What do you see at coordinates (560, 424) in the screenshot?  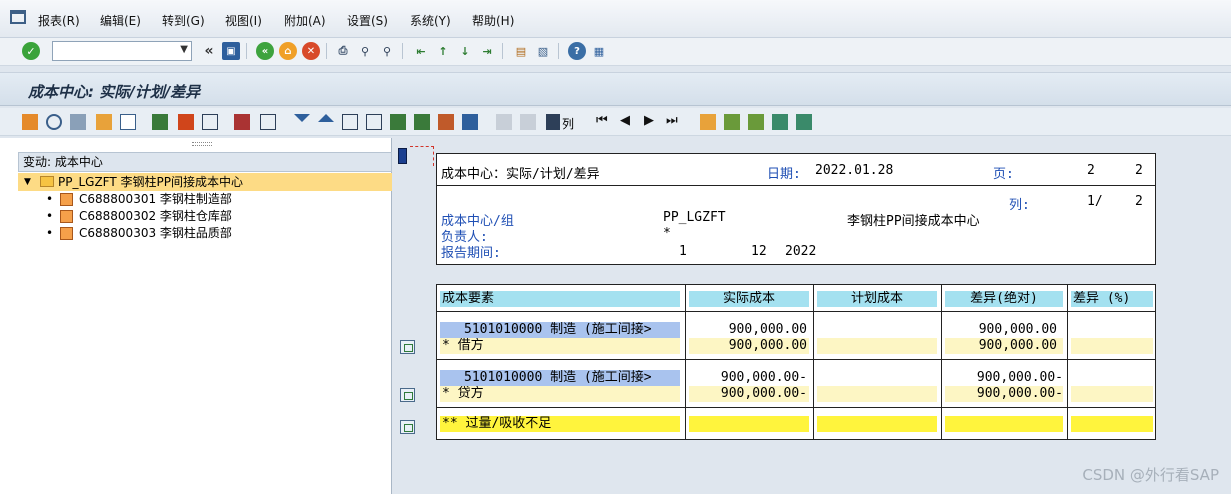 I see `table-row-element: ** 过量/吸收不足` at bounding box center [560, 424].